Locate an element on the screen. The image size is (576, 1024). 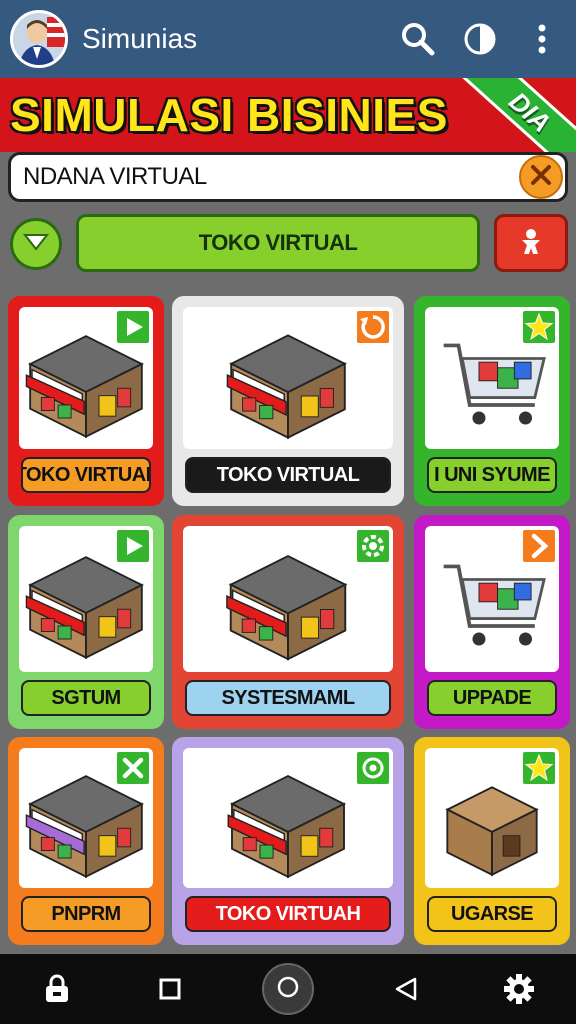
store-card-label: UGARSE is located at coordinates (492, 914).